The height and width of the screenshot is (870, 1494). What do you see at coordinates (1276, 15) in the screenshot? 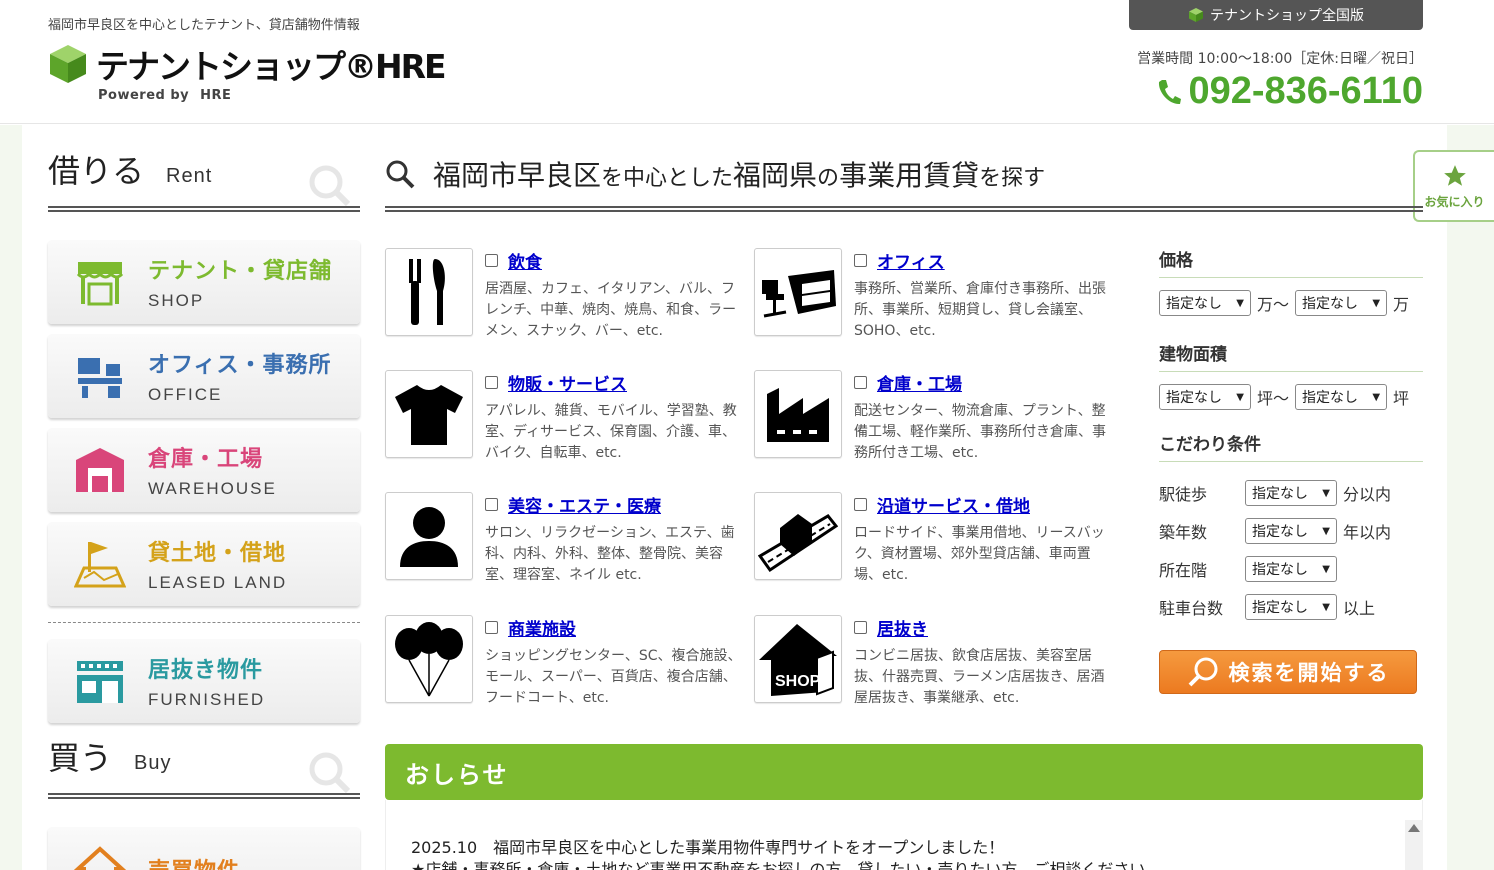
I see `national-version-button: テナントショップ全国版` at bounding box center [1276, 15].